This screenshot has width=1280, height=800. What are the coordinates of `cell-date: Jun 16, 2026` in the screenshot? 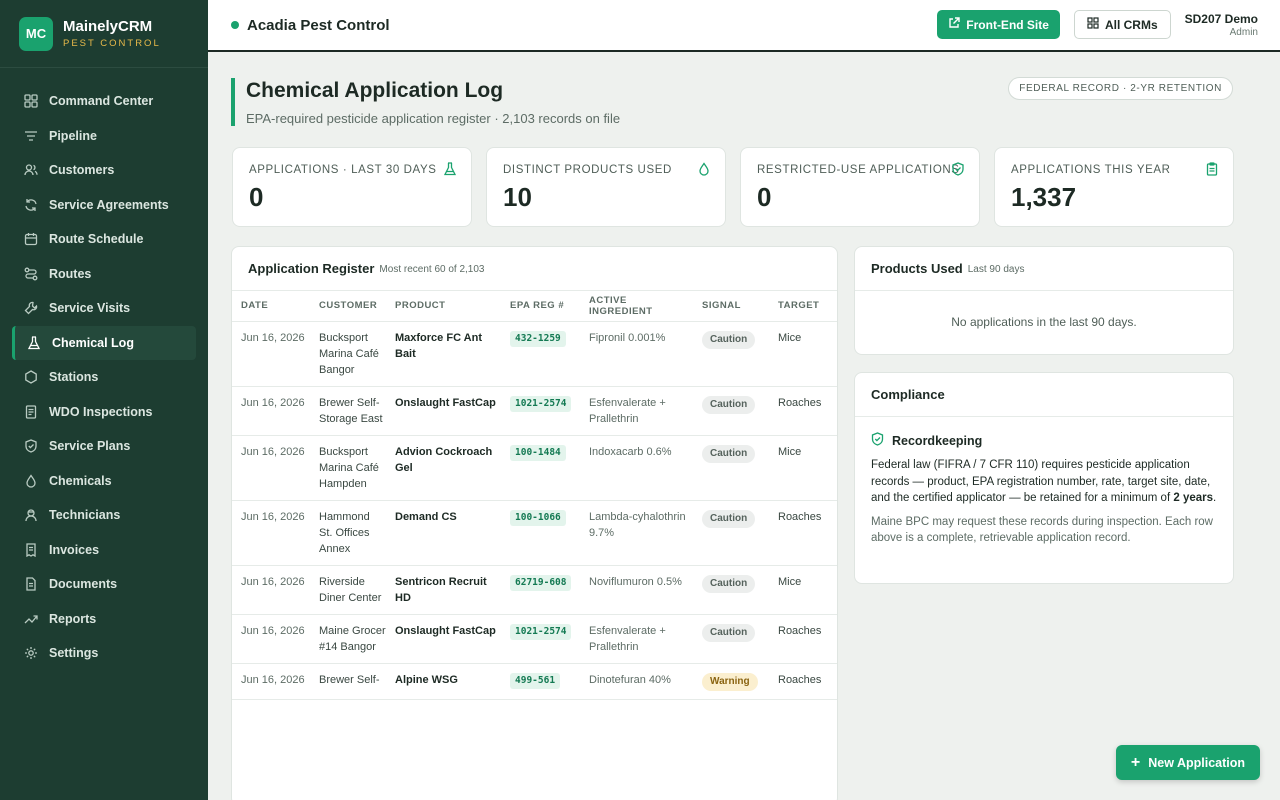 It's located at (271, 590).